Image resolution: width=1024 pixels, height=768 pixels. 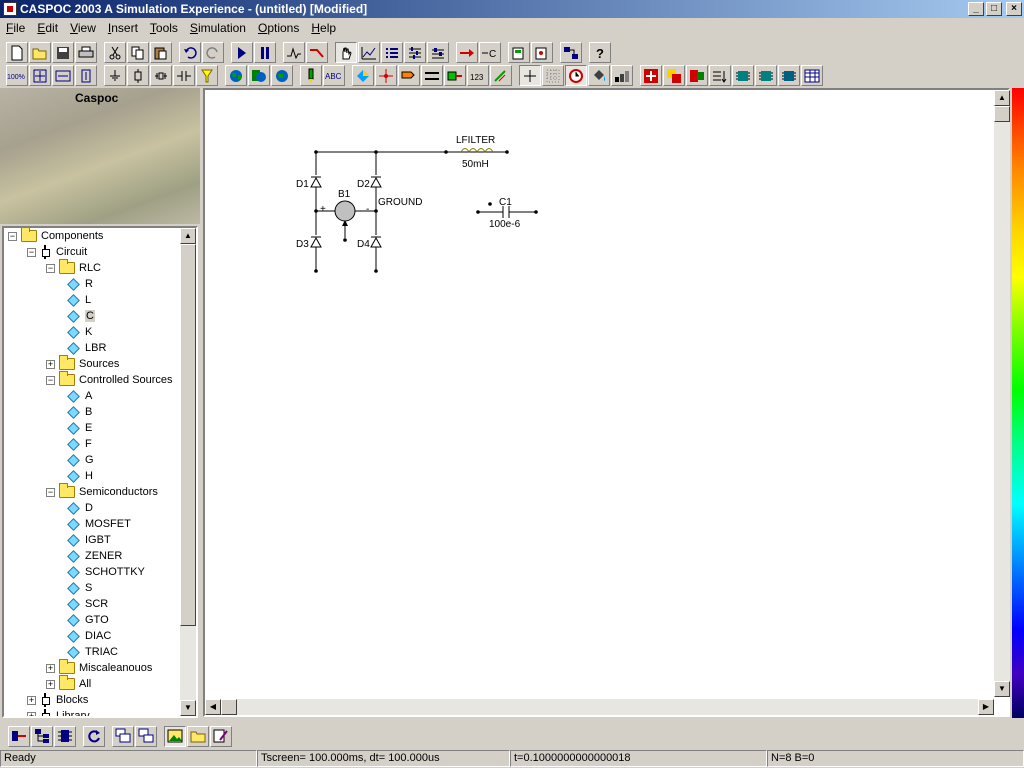 I want to click on tree-vertical-scrollbar: ▲ ▼, so click(x=188, y=472).